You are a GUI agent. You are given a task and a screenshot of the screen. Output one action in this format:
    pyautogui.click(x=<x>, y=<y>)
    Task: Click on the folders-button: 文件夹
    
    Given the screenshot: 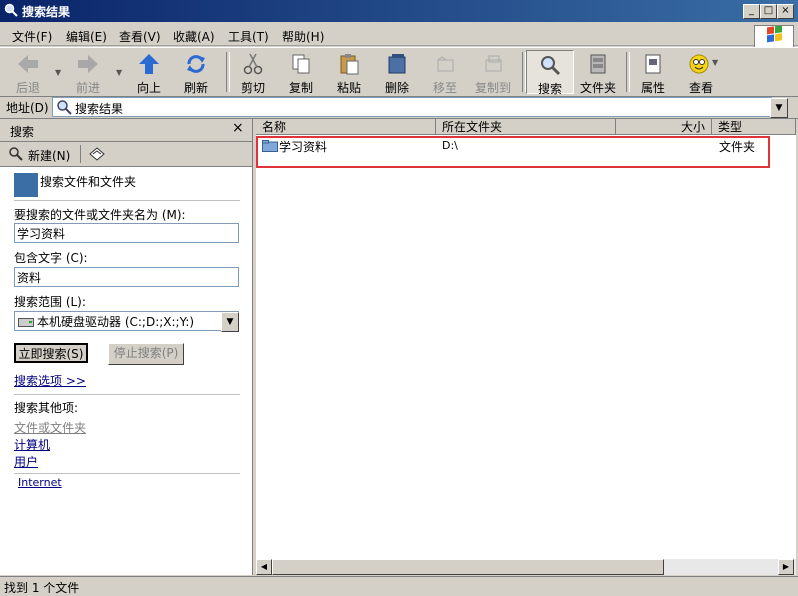 What is the action you would take?
    pyautogui.click(x=598, y=72)
    